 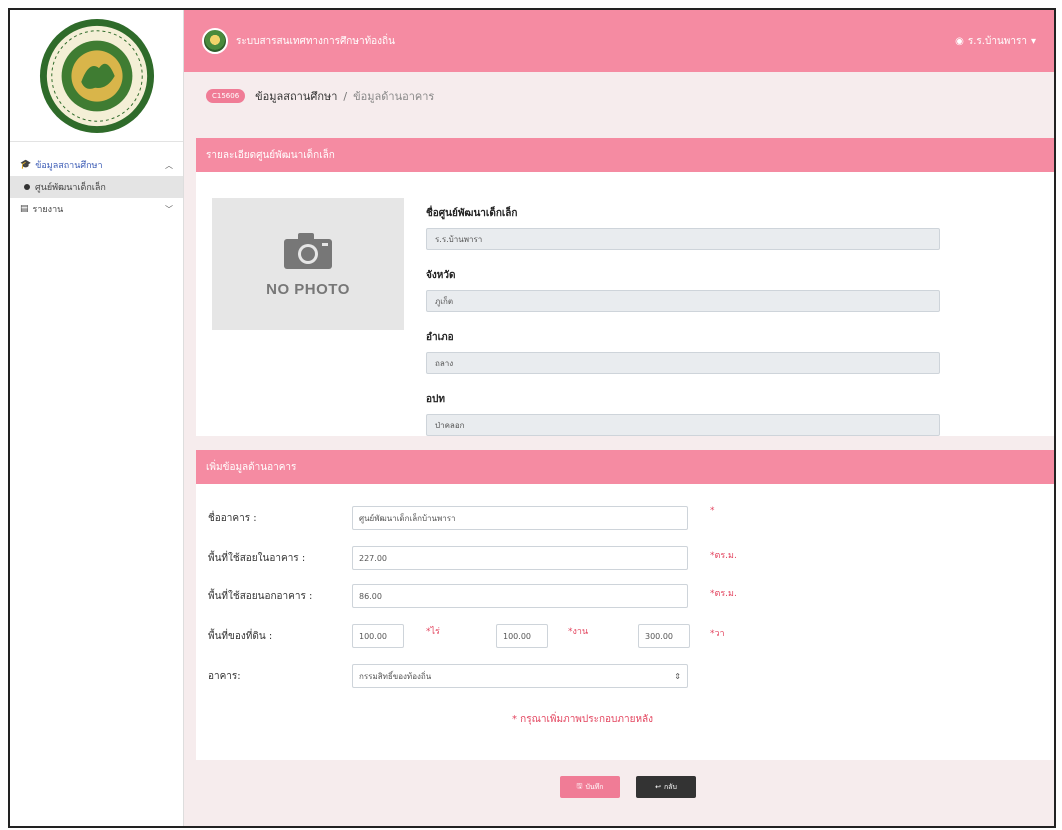 I want to click on required-marker: *, so click(x=712, y=511).